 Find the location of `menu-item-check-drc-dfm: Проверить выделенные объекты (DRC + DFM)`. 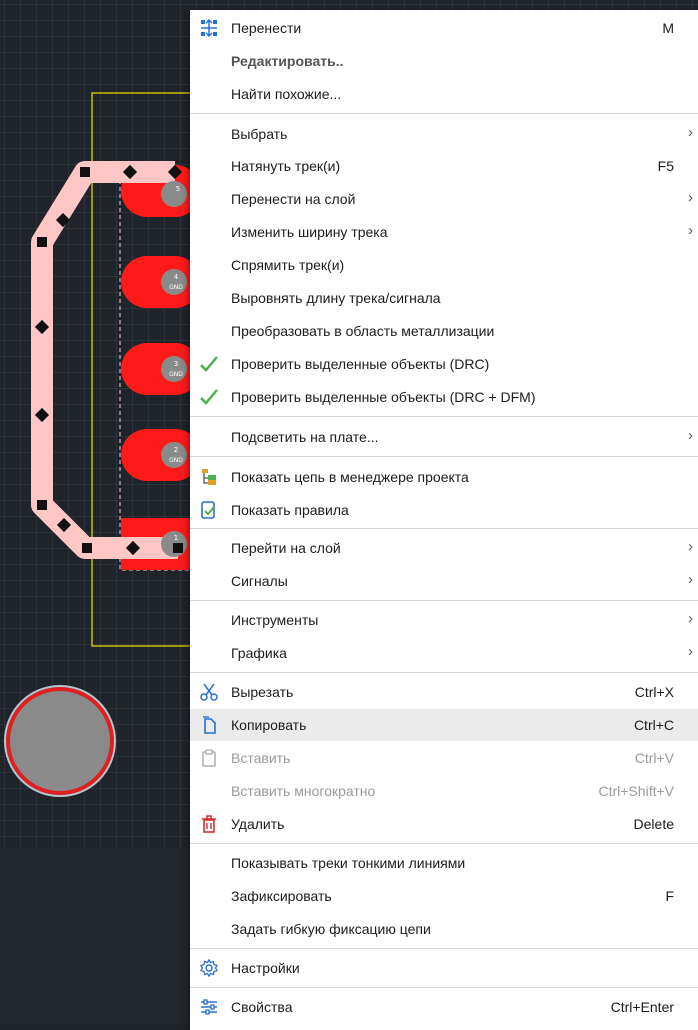

menu-item-check-drc-dfm: Проверить выделенные объекты (DRC + DFM) is located at coordinates (444, 397).